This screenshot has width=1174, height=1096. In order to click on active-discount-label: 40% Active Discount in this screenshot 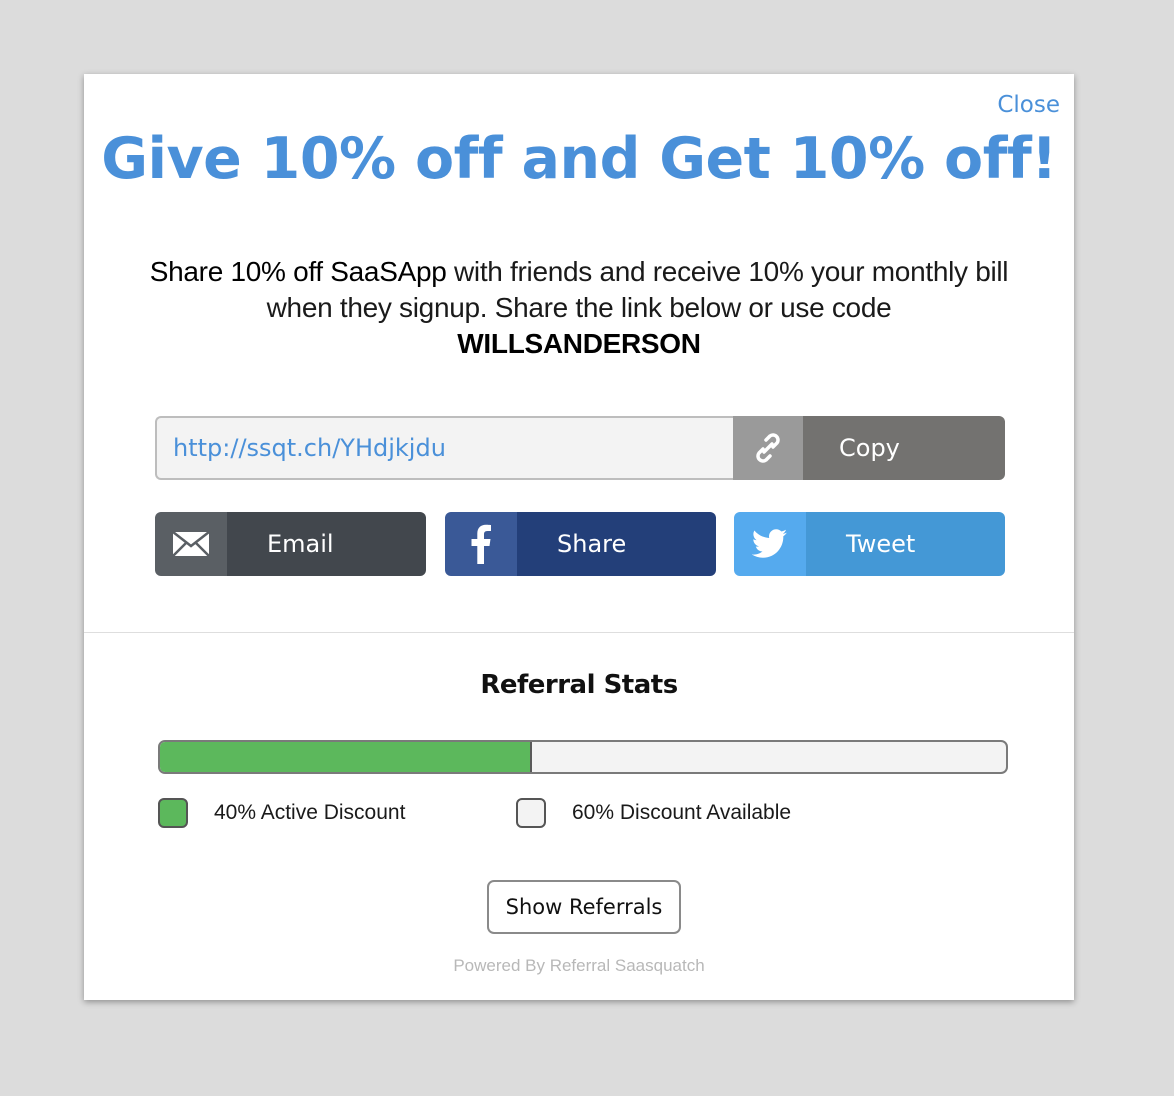, I will do `click(310, 812)`.